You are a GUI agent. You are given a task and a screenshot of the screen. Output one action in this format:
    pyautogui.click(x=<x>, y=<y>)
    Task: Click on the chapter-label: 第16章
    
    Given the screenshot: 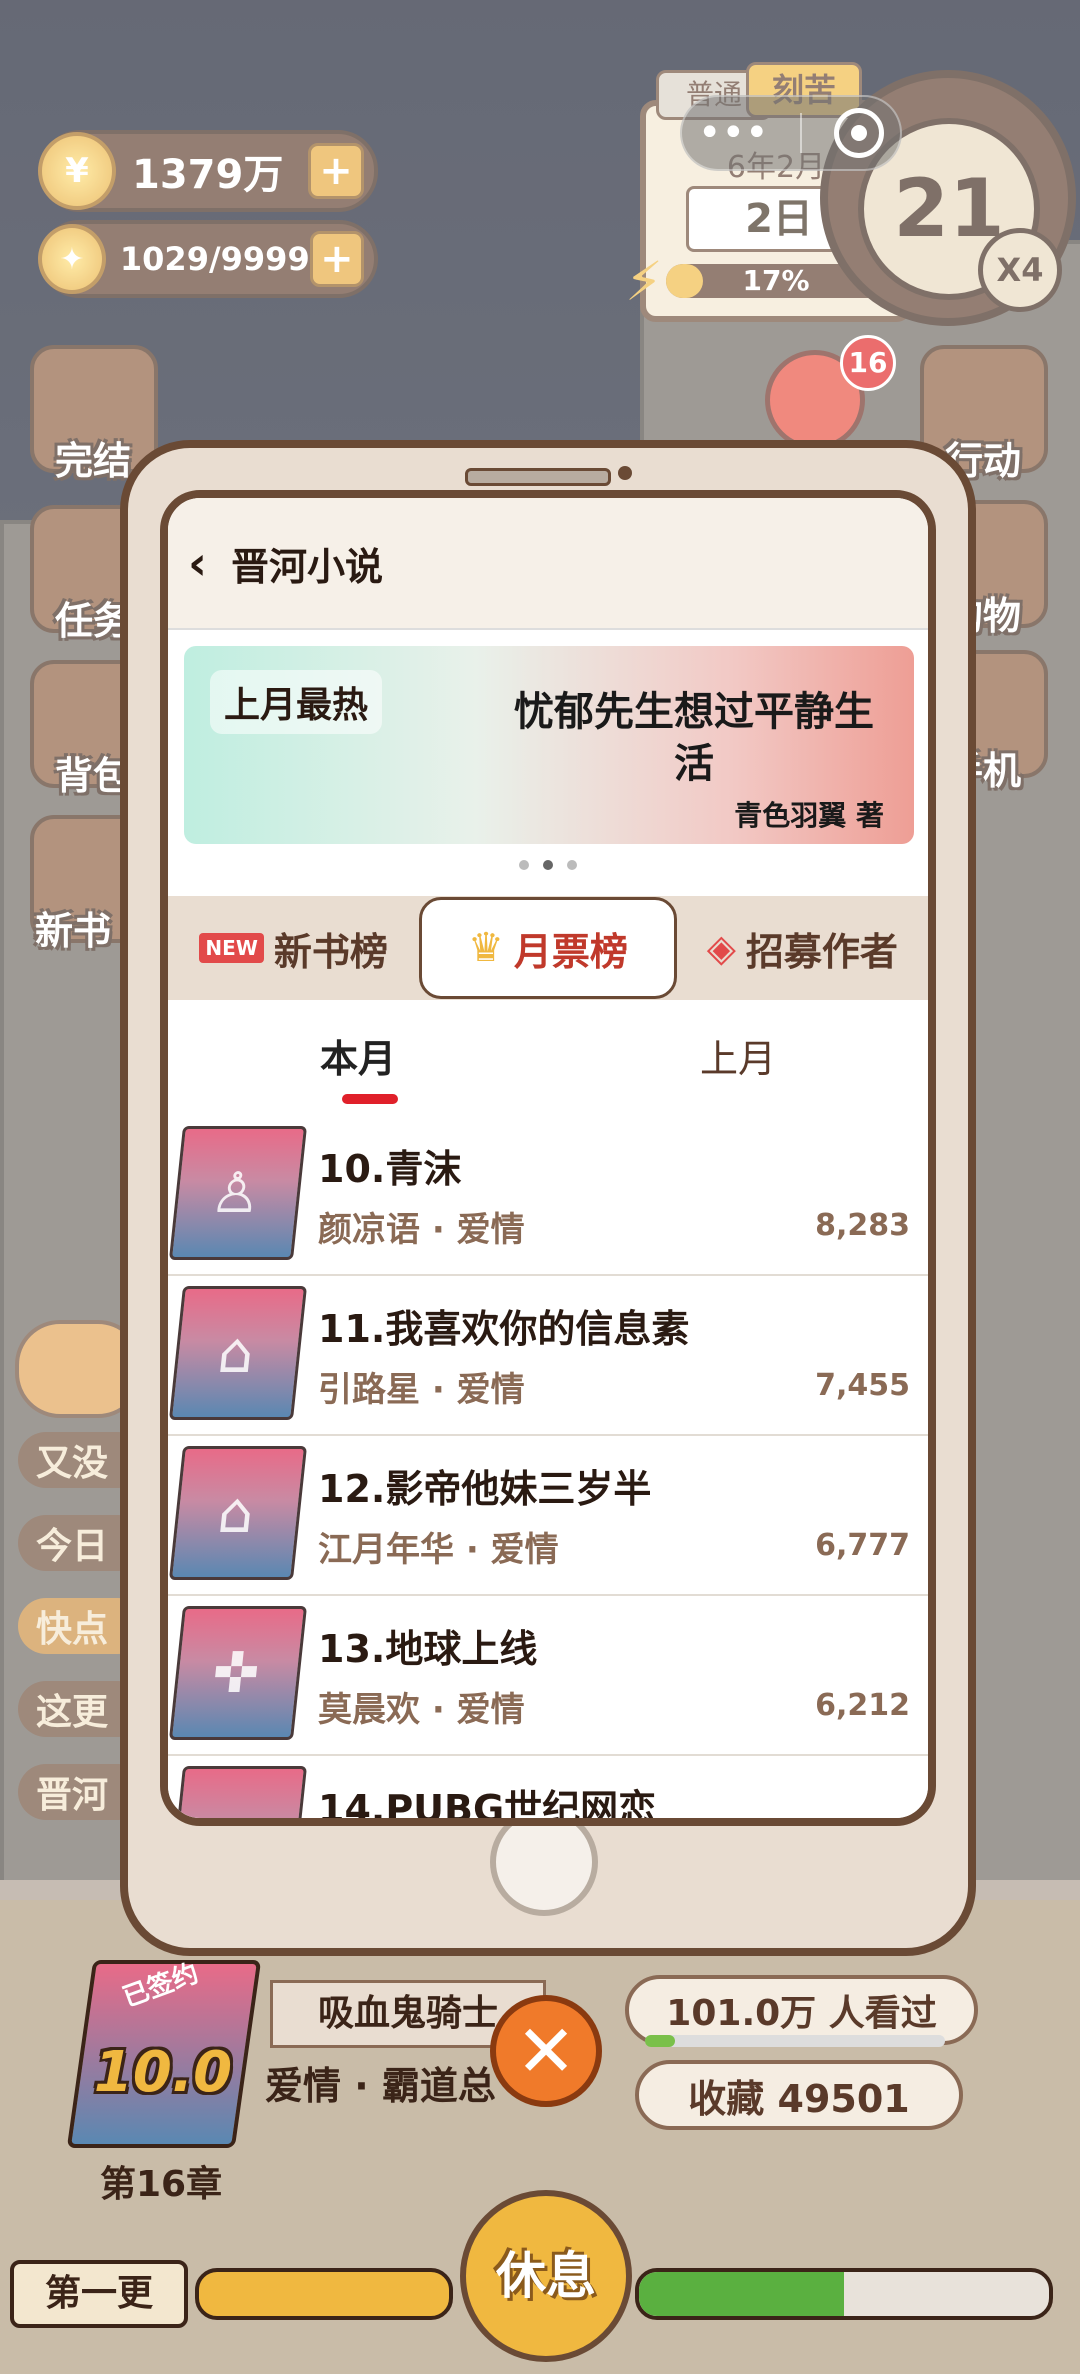 What is the action you would take?
    pyautogui.click(x=161, y=2184)
    